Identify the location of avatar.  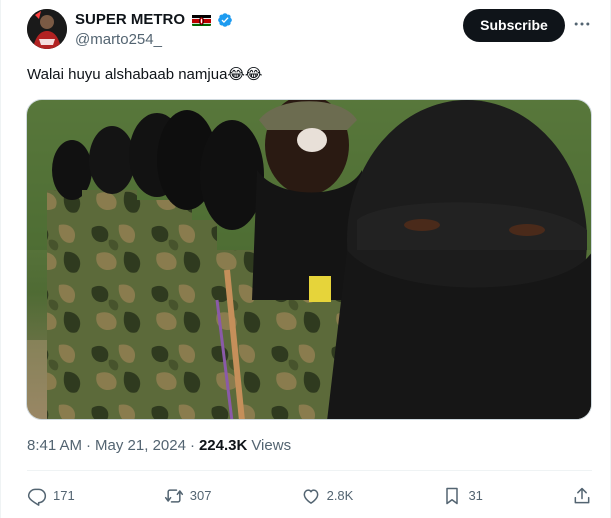
(47, 29).